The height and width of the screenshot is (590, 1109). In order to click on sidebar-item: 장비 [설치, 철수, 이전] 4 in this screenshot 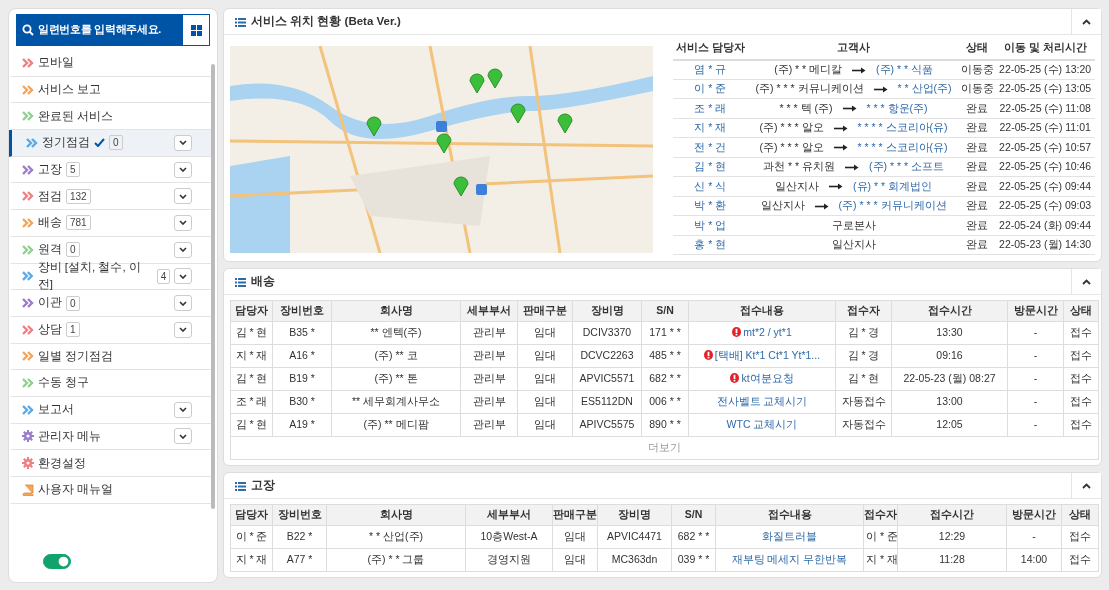, I will do `click(110, 277)`.